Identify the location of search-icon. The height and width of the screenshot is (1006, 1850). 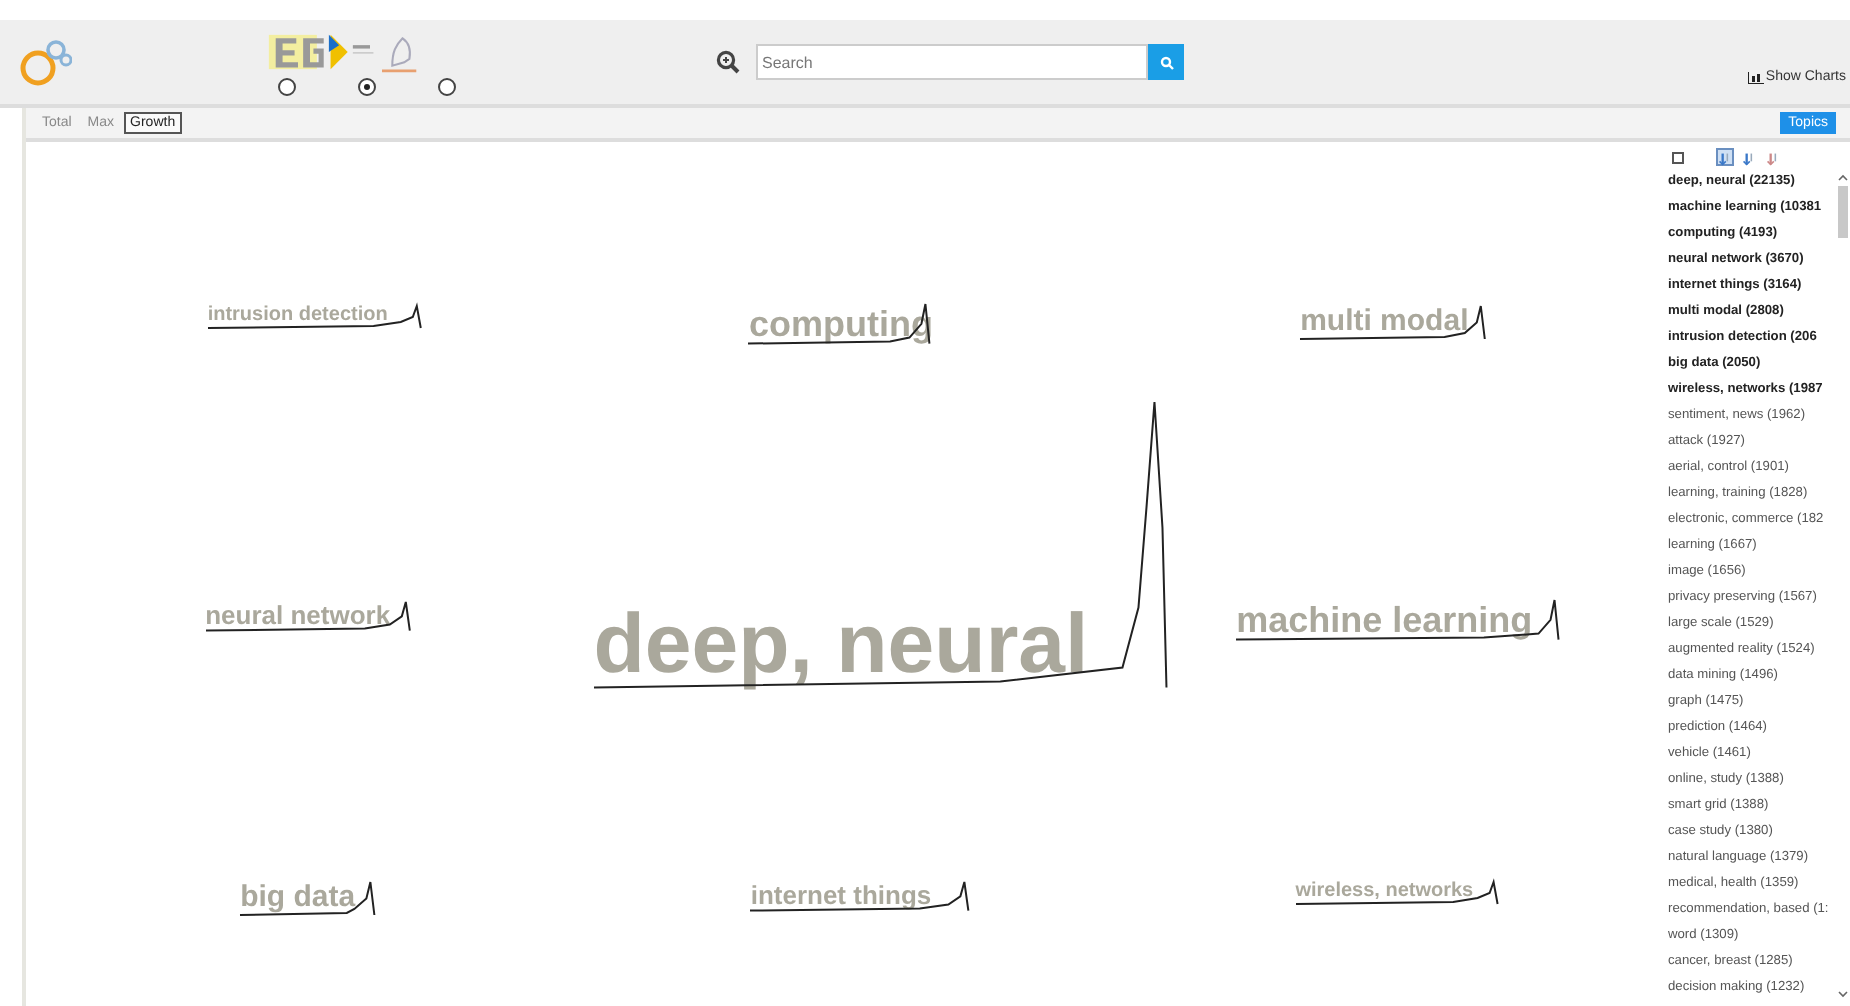
(1166, 62).